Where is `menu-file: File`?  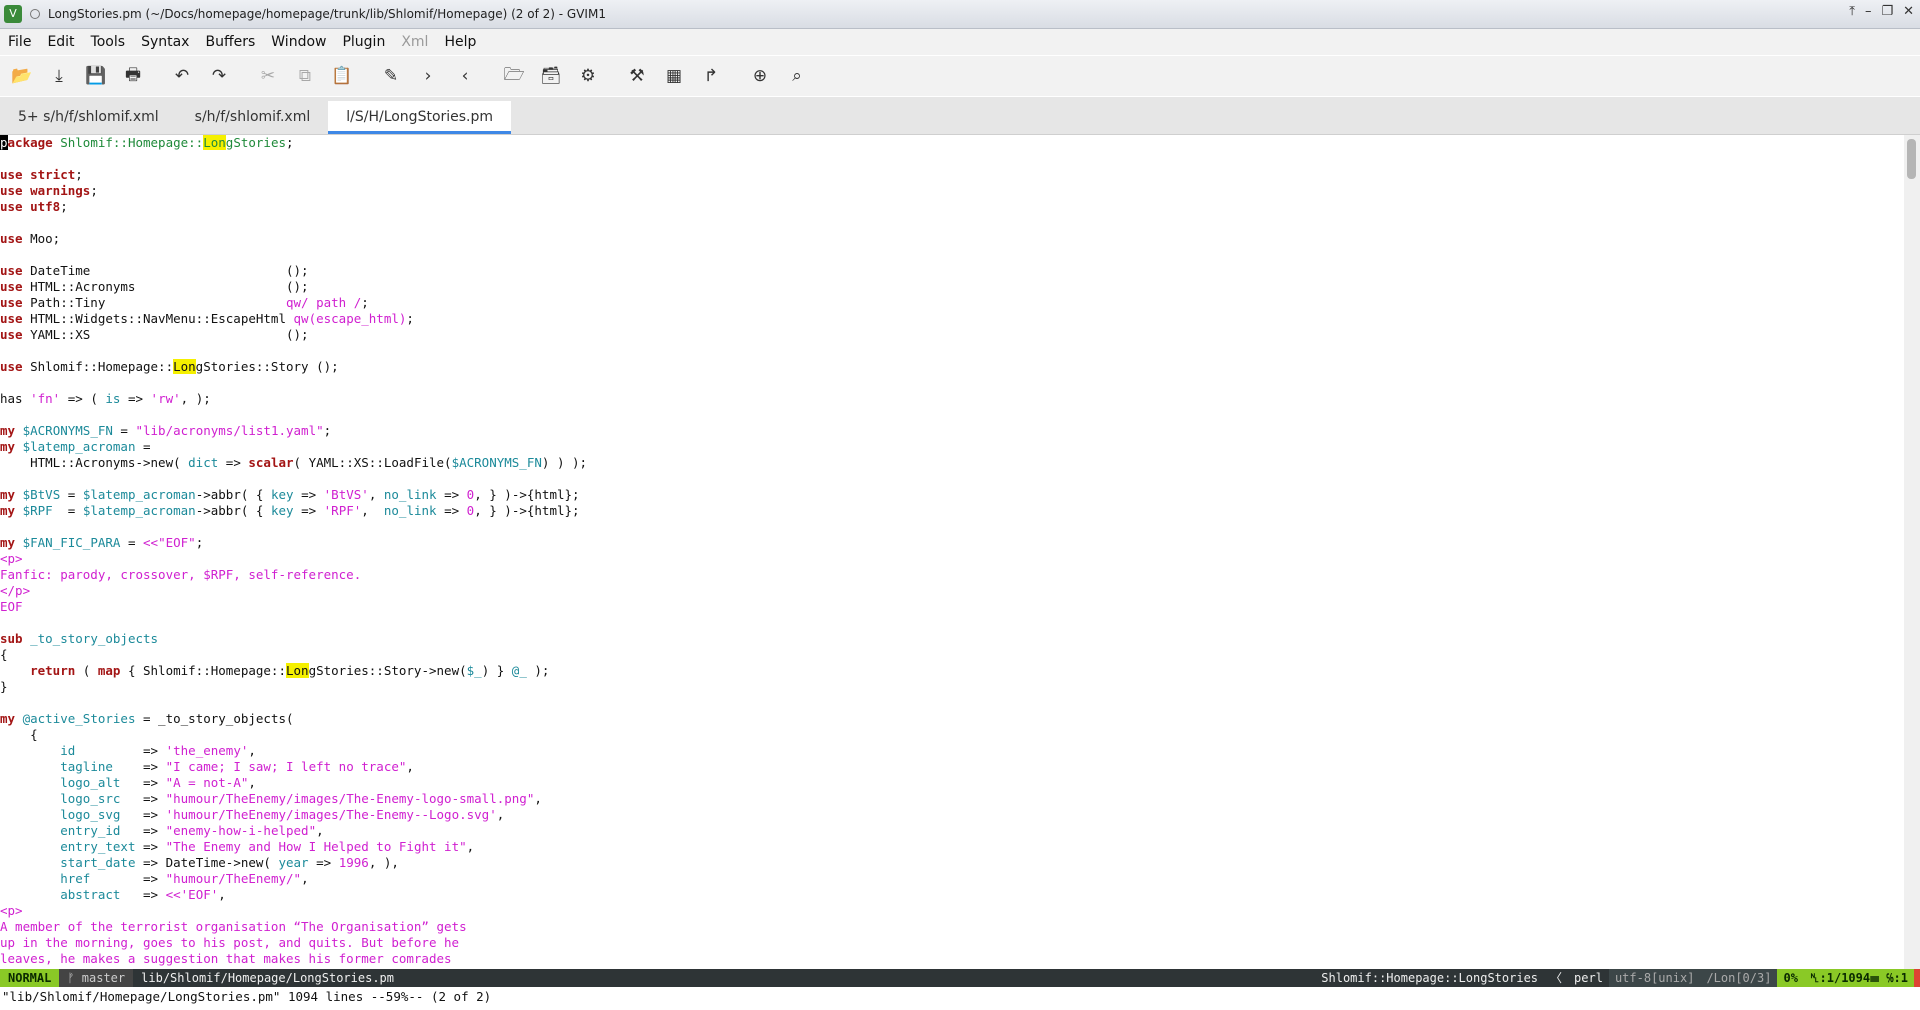 menu-file: File is located at coordinates (19, 42).